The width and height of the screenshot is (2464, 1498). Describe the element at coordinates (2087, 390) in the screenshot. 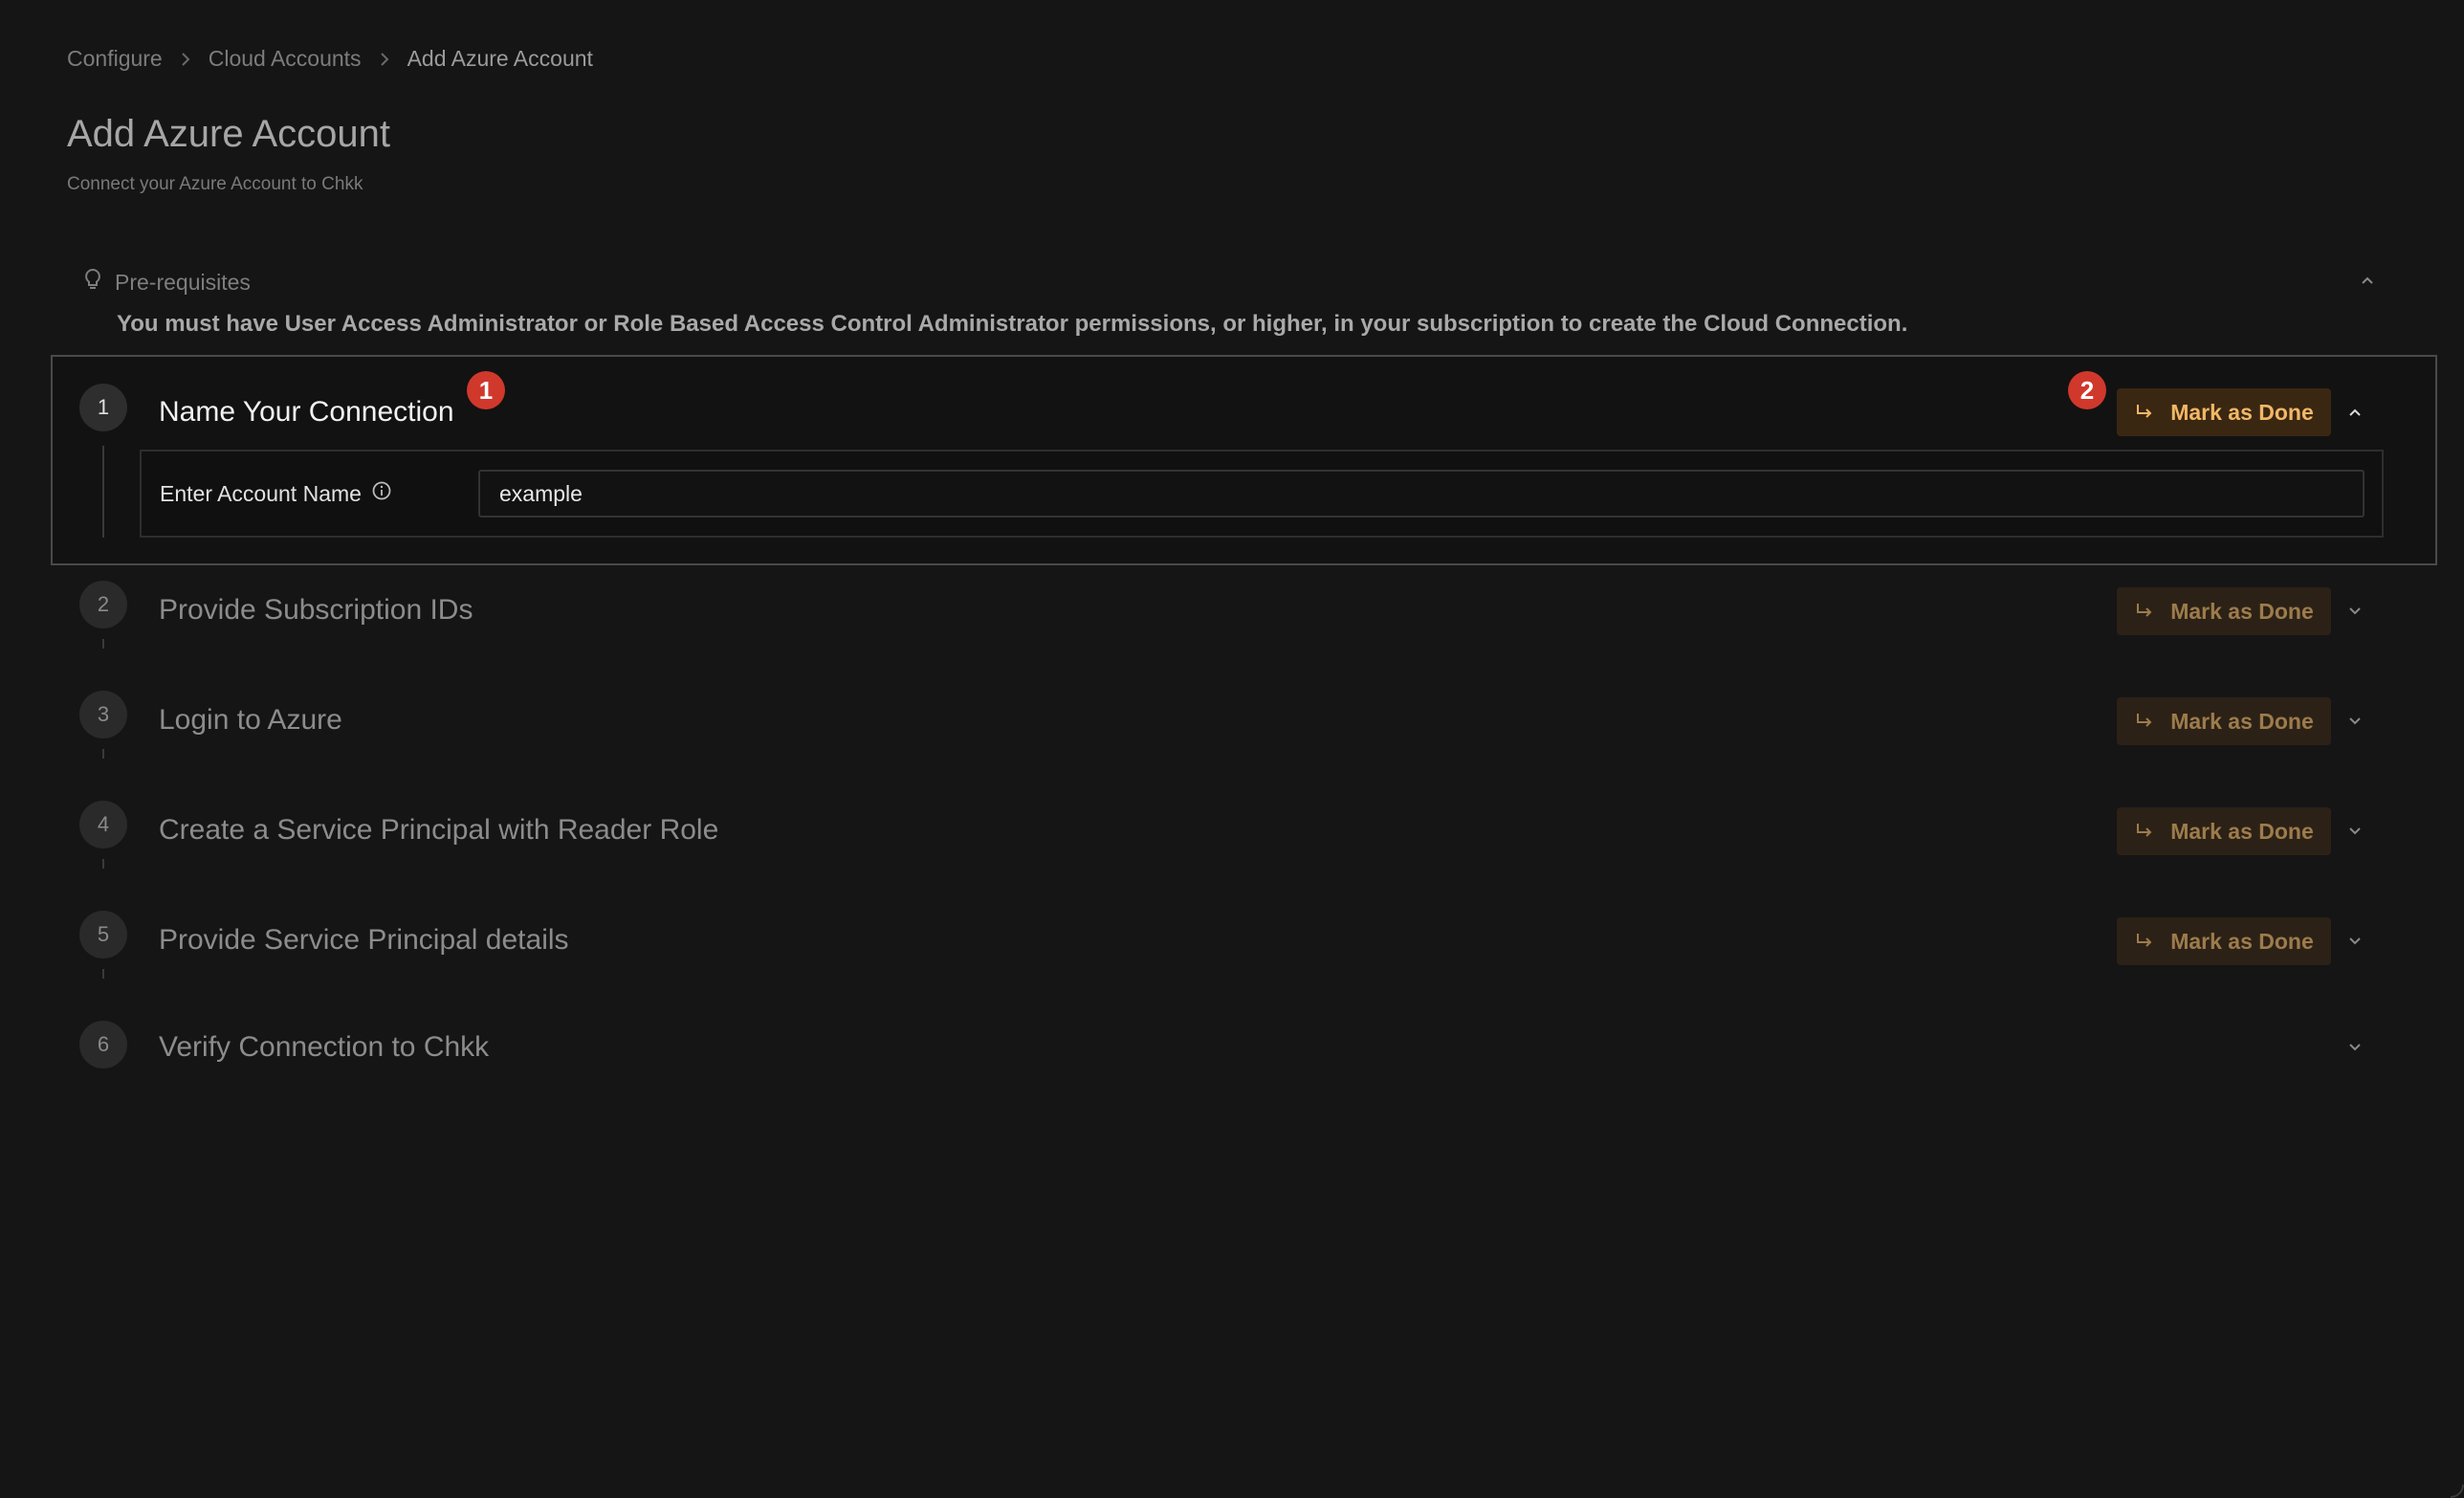

I see `annotation-badge-2: 2` at that location.